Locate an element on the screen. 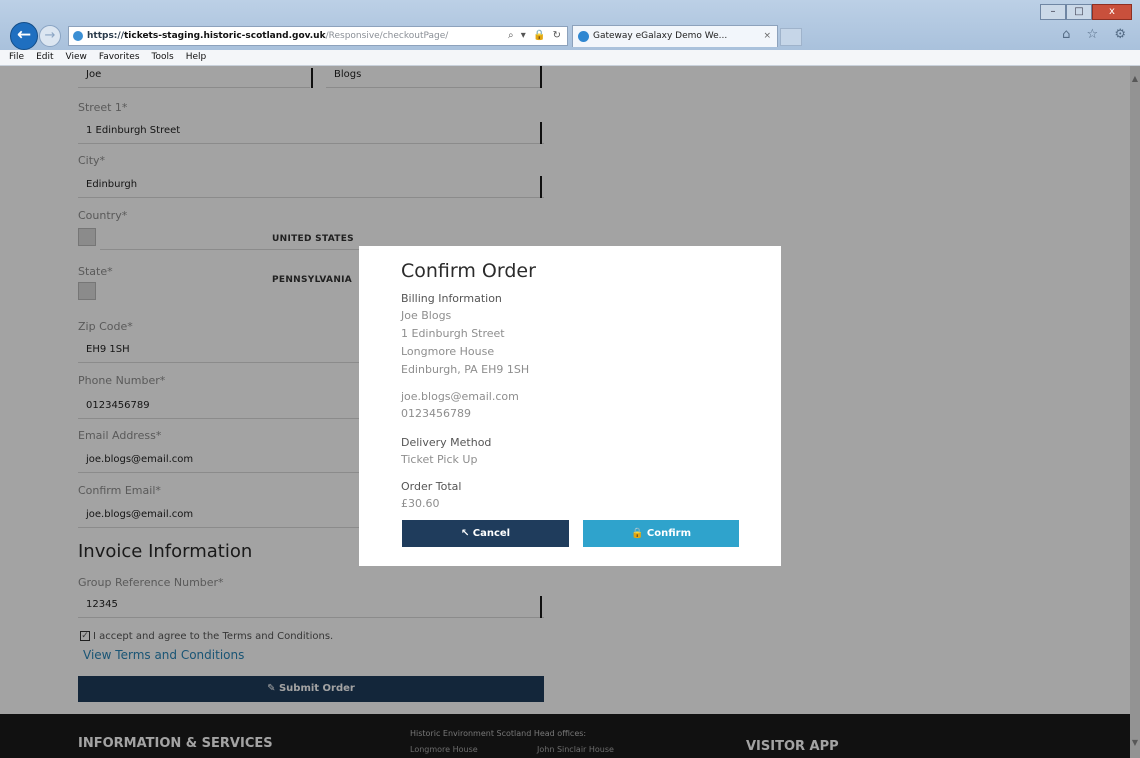  url-protocol: https:// is located at coordinates (105, 36).